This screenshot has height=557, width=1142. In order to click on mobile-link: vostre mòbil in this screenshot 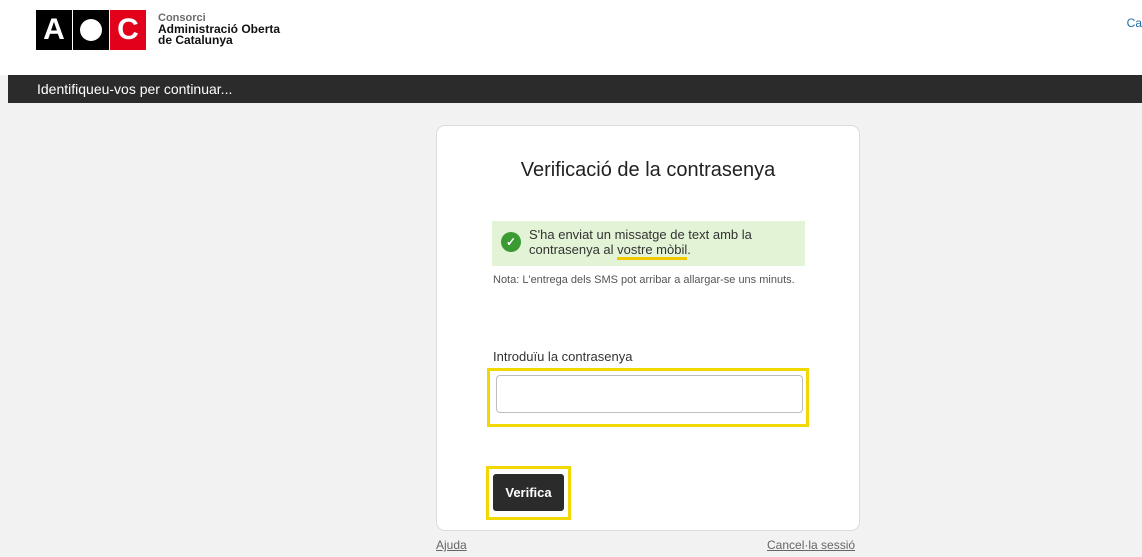, I will do `click(652, 251)`.